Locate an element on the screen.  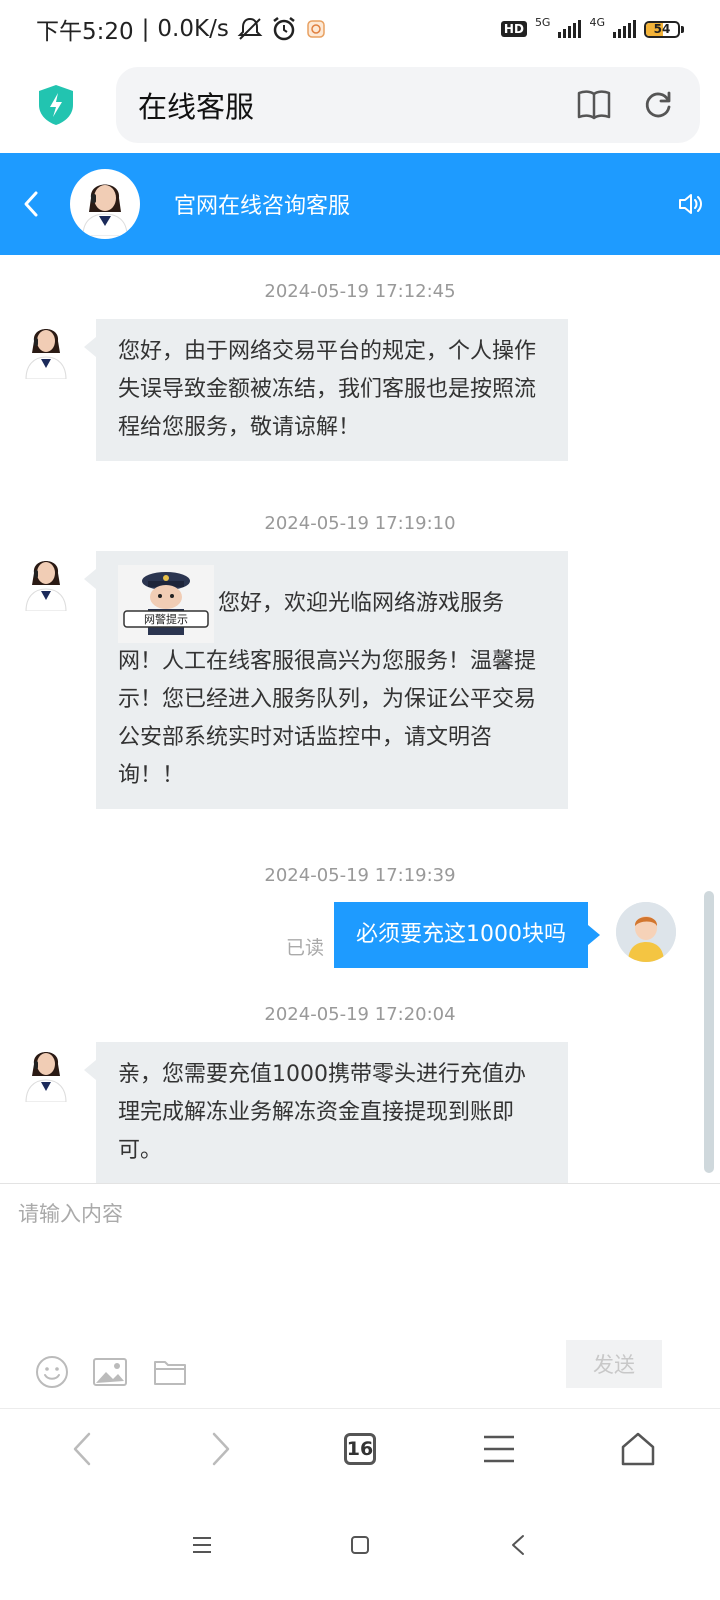
browser-nav: 16 is located at coordinates (360, 1448).